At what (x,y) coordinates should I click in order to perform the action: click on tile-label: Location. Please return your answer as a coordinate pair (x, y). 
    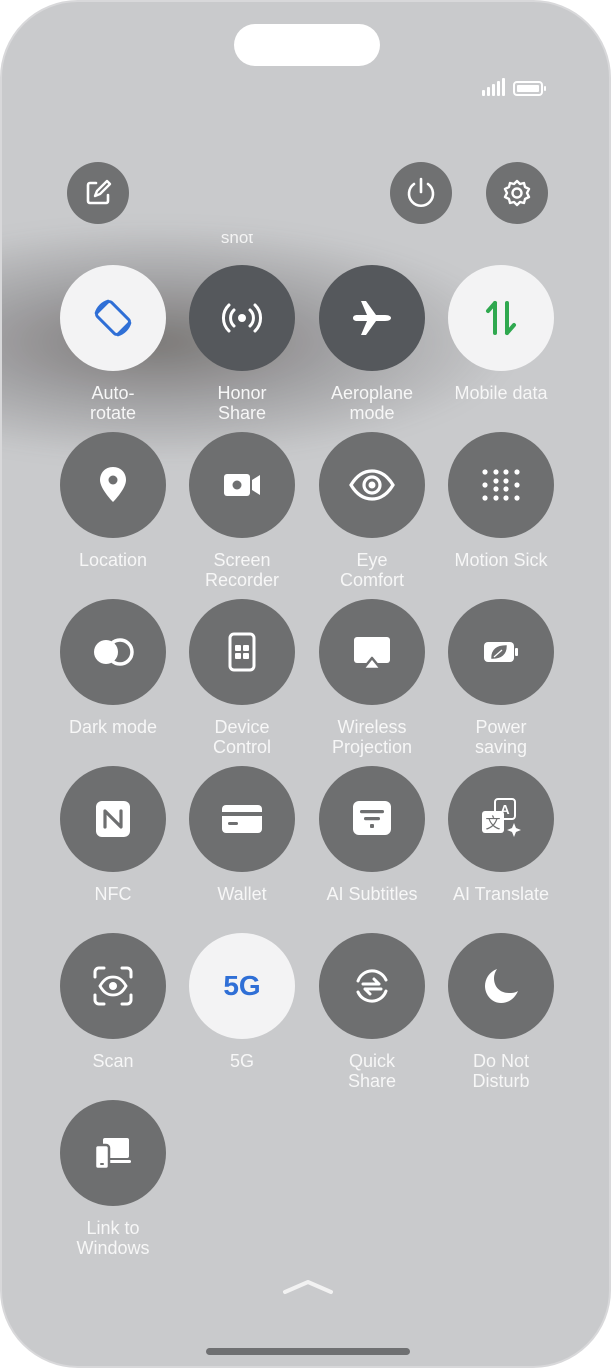
    Looking at the image, I should click on (113, 560).